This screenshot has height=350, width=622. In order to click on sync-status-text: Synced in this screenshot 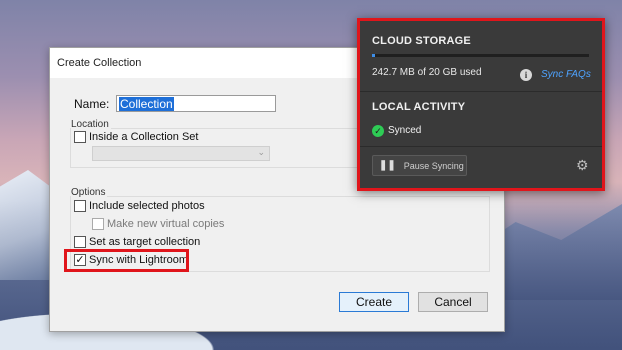, I will do `click(405, 130)`.